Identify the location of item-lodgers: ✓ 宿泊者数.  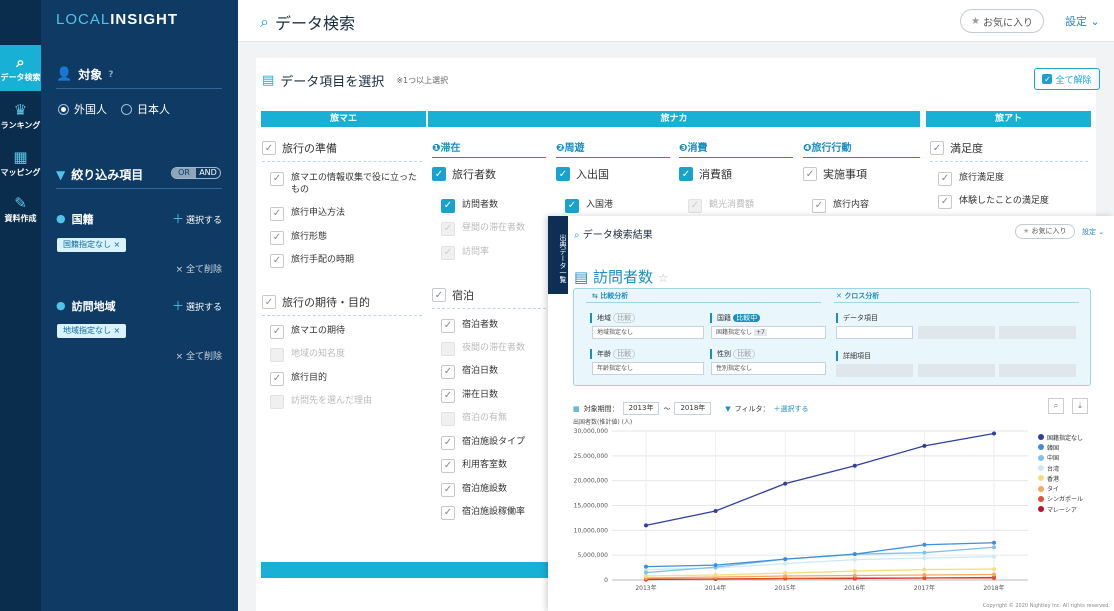
(469, 326).